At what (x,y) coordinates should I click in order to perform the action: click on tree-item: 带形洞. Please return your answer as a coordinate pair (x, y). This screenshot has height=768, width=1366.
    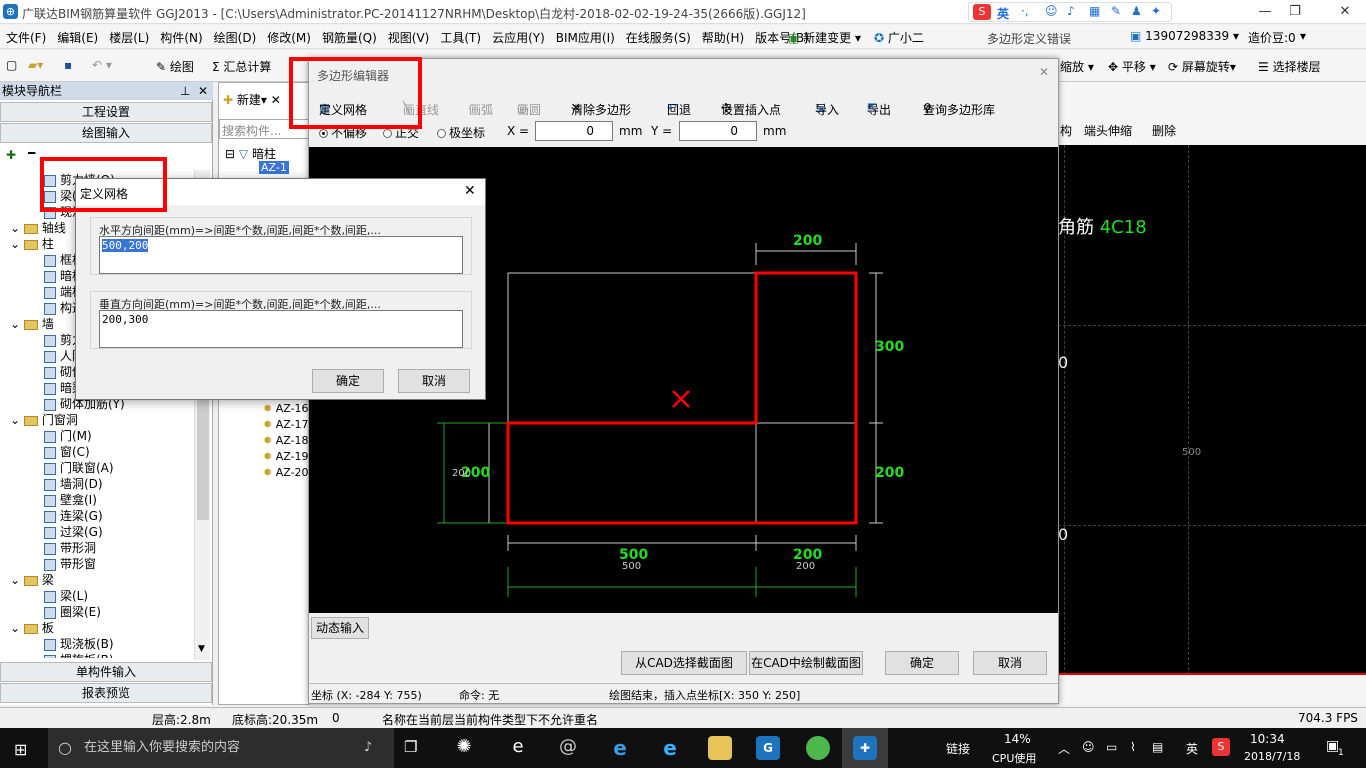
    Looking at the image, I should click on (97, 548).